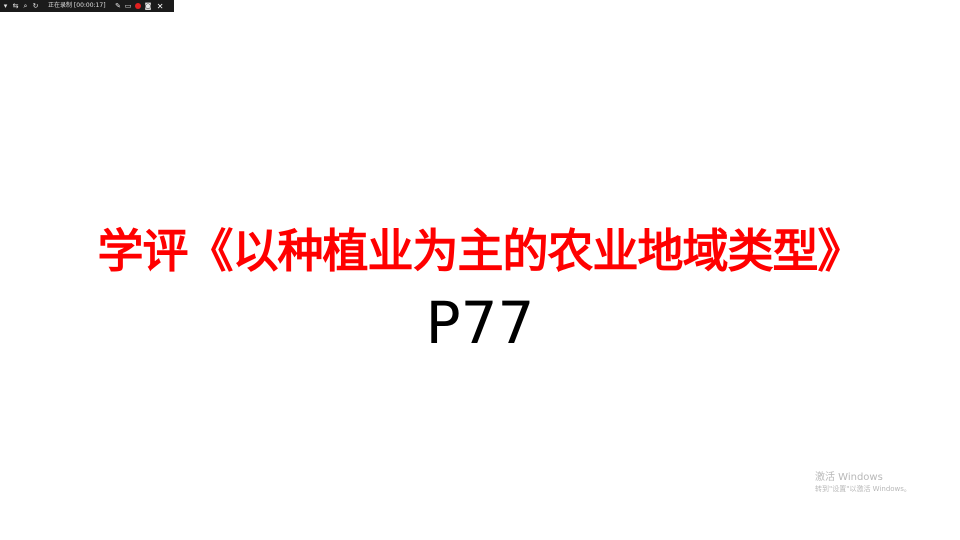 Image resolution: width=960 pixels, height=540 pixels. What do you see at coordinates (118, 6) in the screenshot?
I see `pen-icon: ✎` at bounding box center [118, 6].